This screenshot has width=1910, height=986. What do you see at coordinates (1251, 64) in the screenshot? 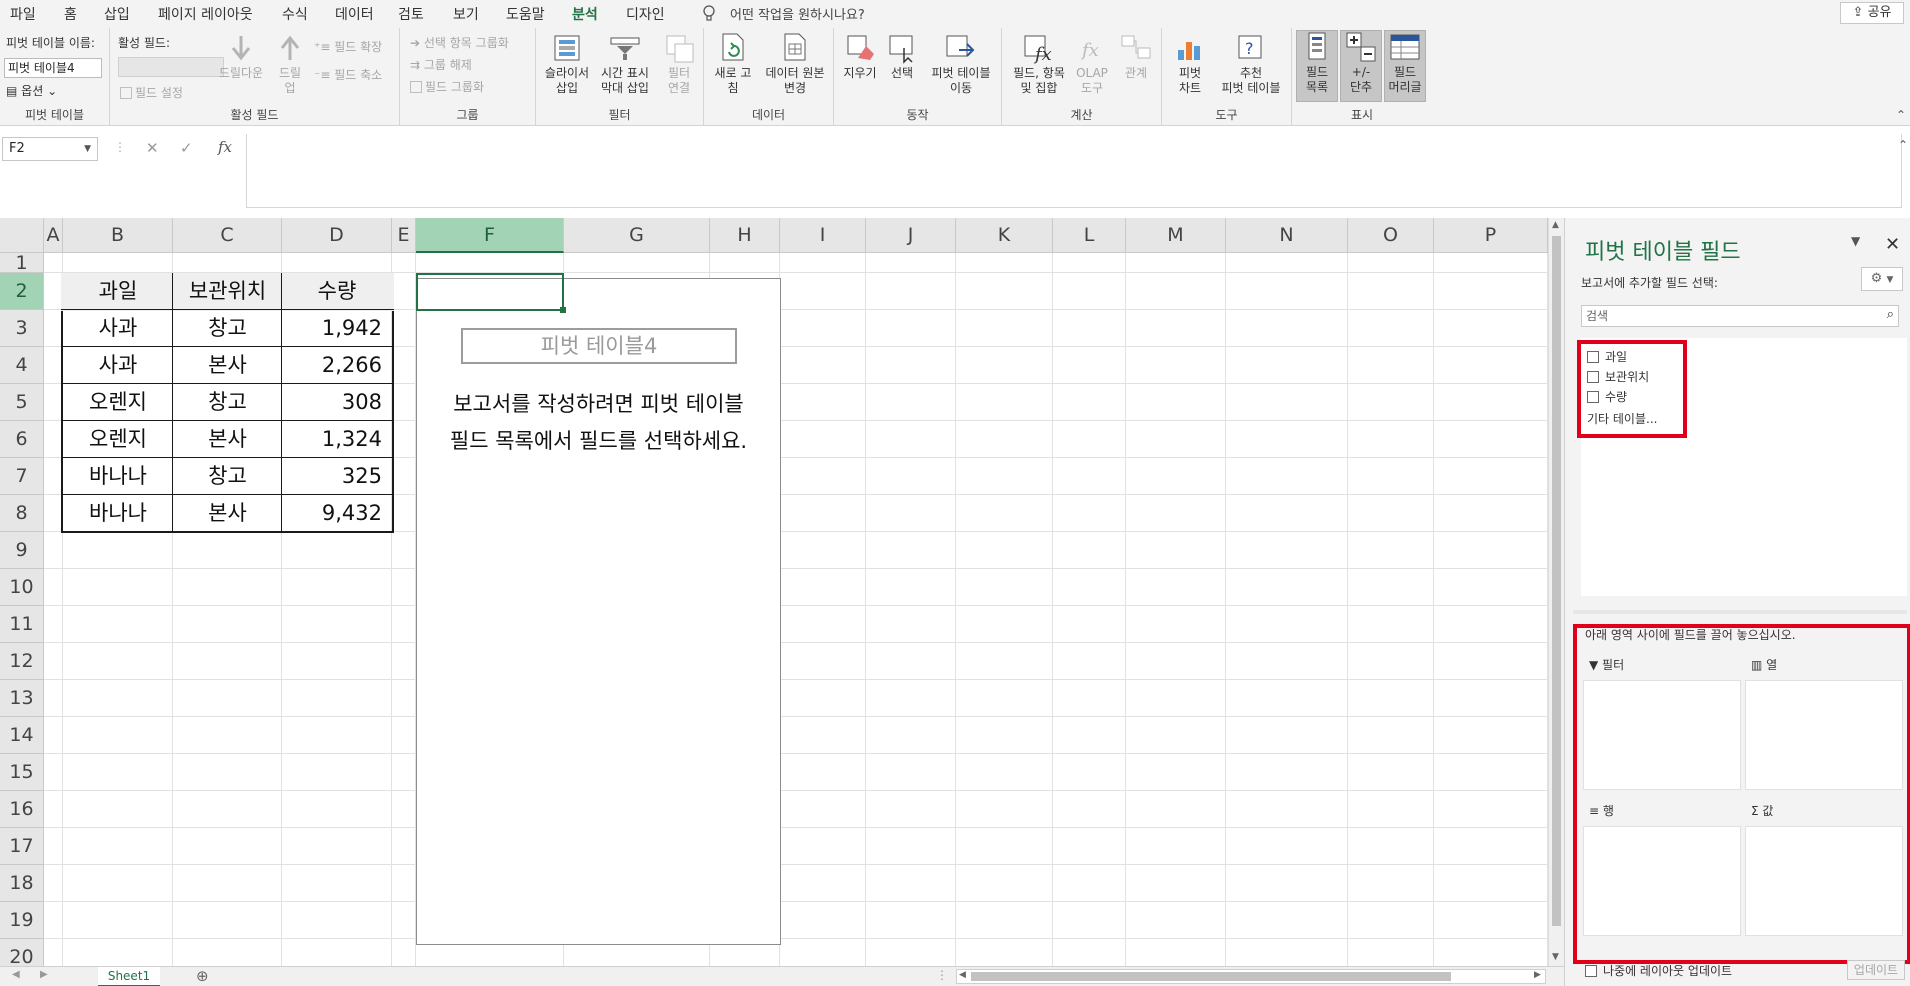
I see `recommended-pivot-button: ? 추천 피벗 테이블` at bounding box center [1251, 64].